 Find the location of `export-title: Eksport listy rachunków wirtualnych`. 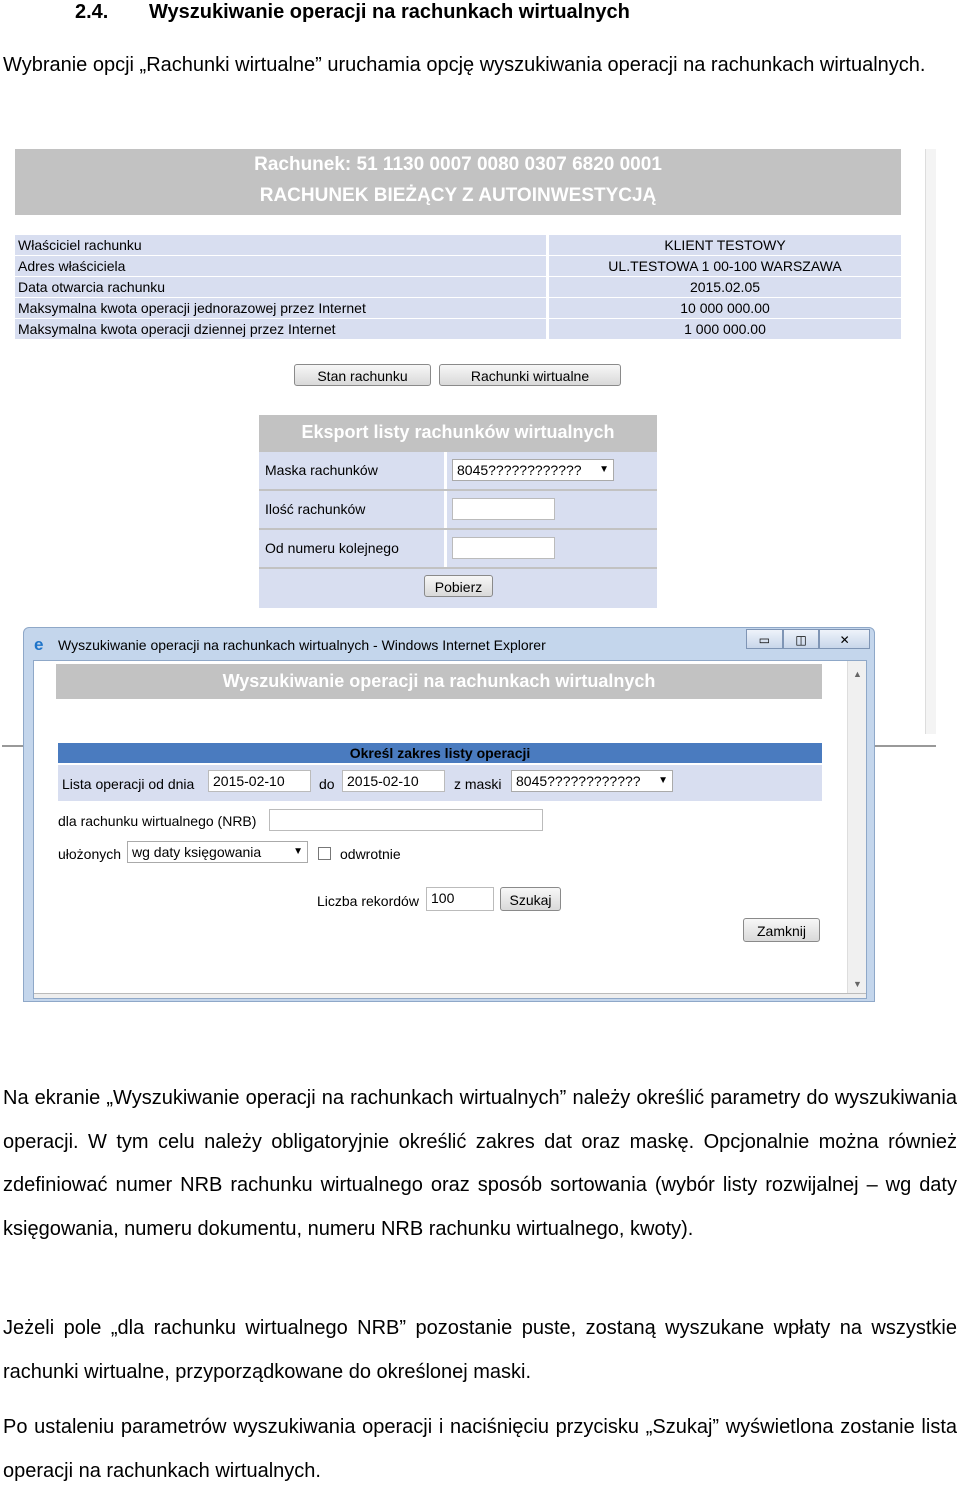

export-title: Eksport listy rachunków wirtualnych is located at coordinates (458, 432).